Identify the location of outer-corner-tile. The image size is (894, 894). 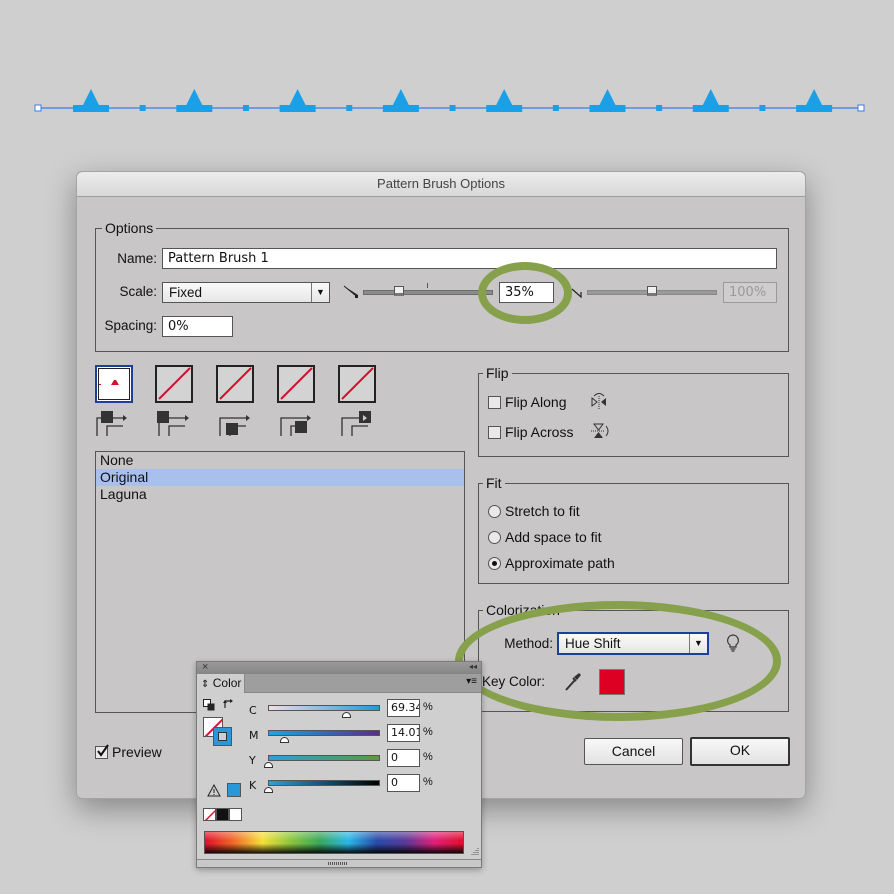
(174, 384).